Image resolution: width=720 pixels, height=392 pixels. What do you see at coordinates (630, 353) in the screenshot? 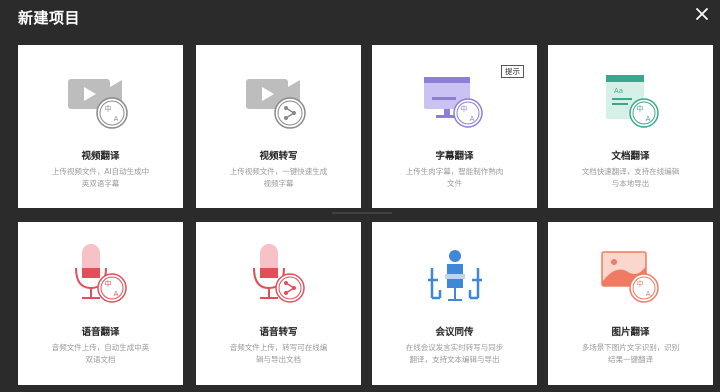
I see `card-description: 多场景下图片文字识别，识别结果一键翻译` at bounding box center [630, 353].